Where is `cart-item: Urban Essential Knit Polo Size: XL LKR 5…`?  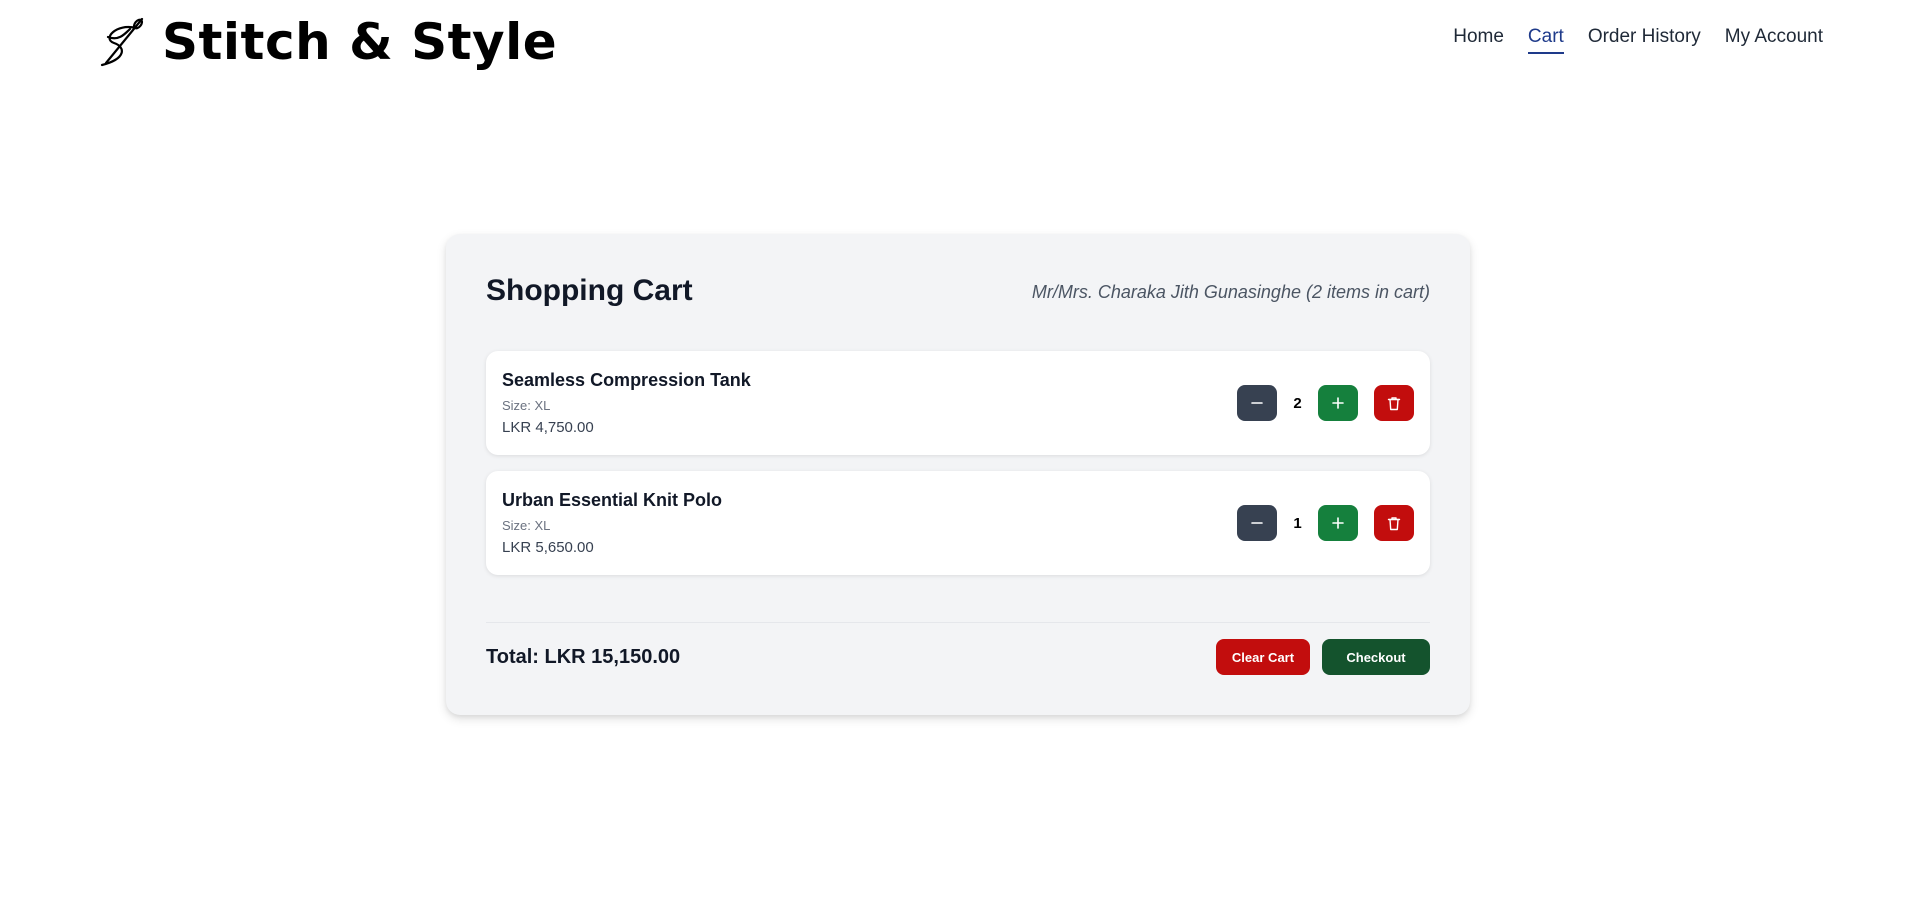
cart-item: Urban Essential Knit Polo Size: XL LKR 5… is located at coordinates (958, 523).